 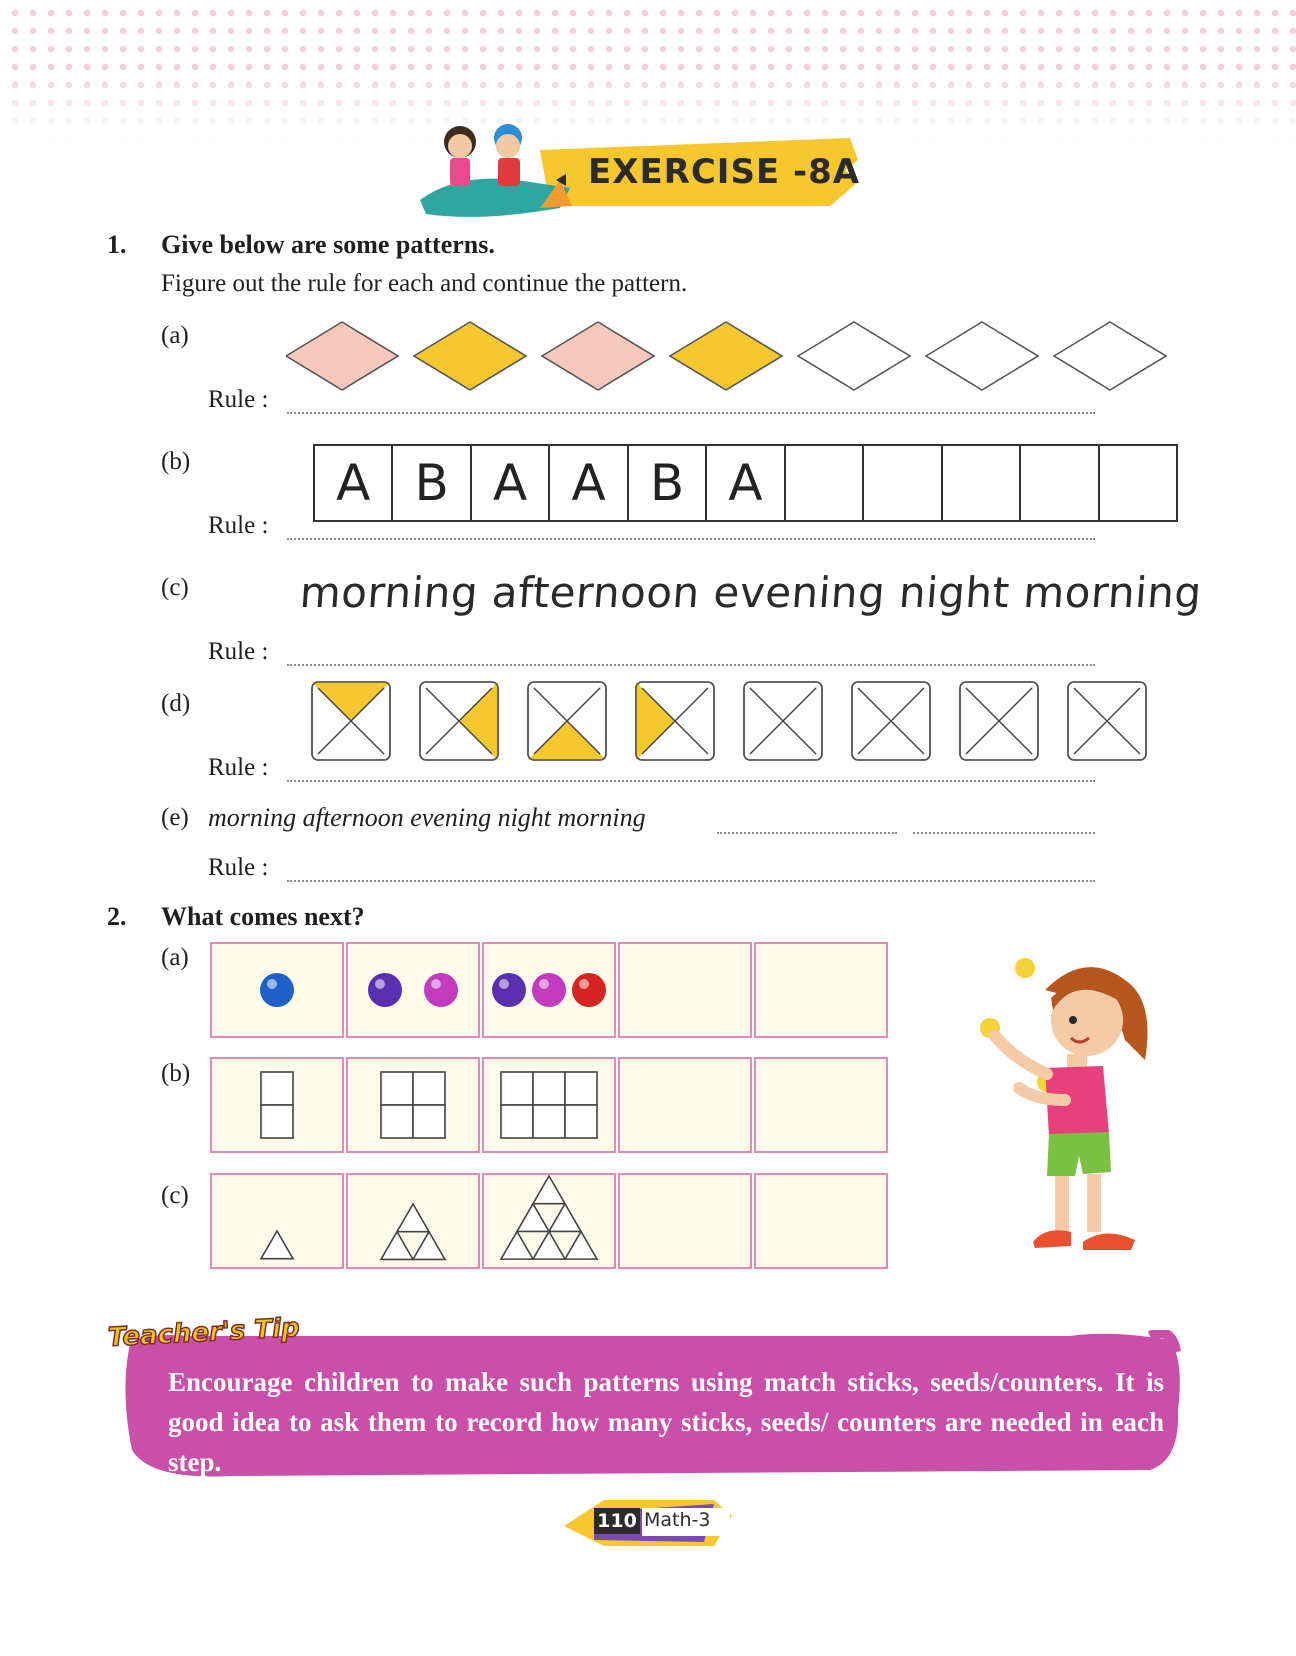 What do you see at coordinates (328, 244) in the screenshot?
I see `question-1-heading: Give below are some patterns.` at bounding box center [328, 244].